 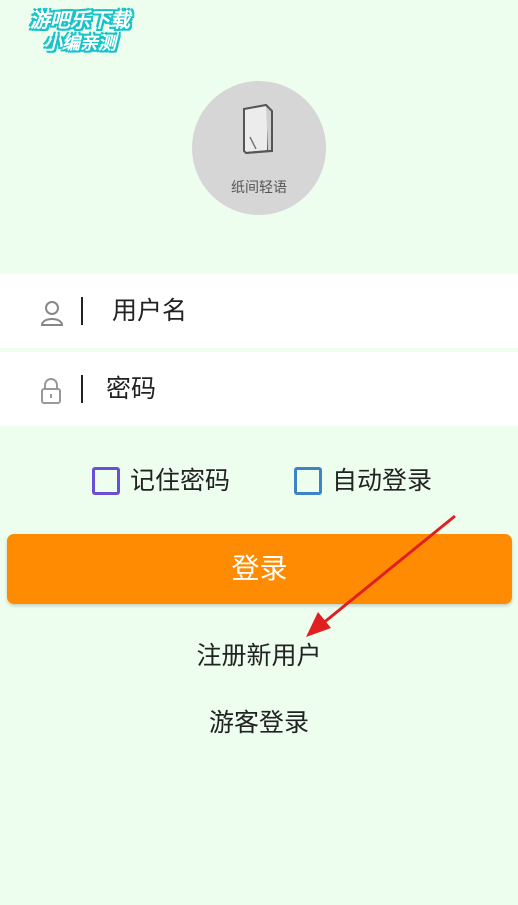 What do you see at coordinates (80, 43) in the screenshot?
I see `watermark-line2: 小编亲测` at bounding box center [80, 43].